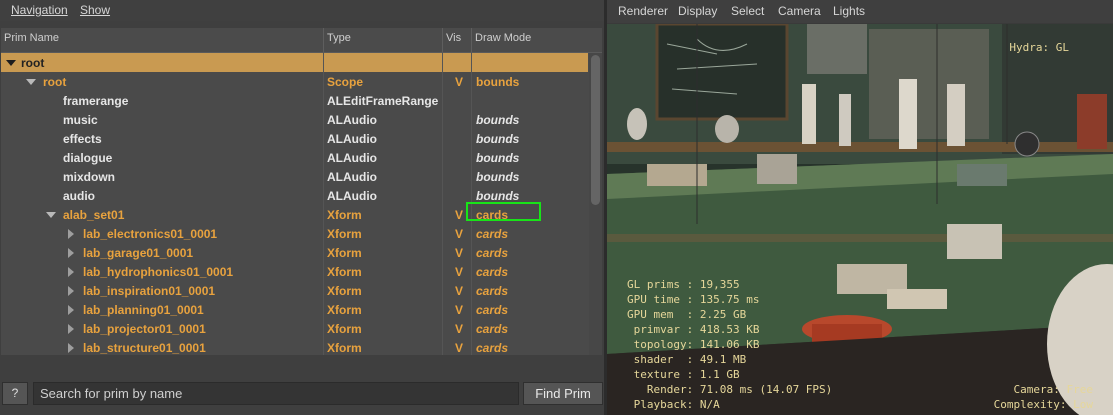 The image size is (1113, 415). What do you see at coordinates (383, 101) in the screenshot?
I see `prim-type: ALEditFrameRange` at bounding box center [383, 101].